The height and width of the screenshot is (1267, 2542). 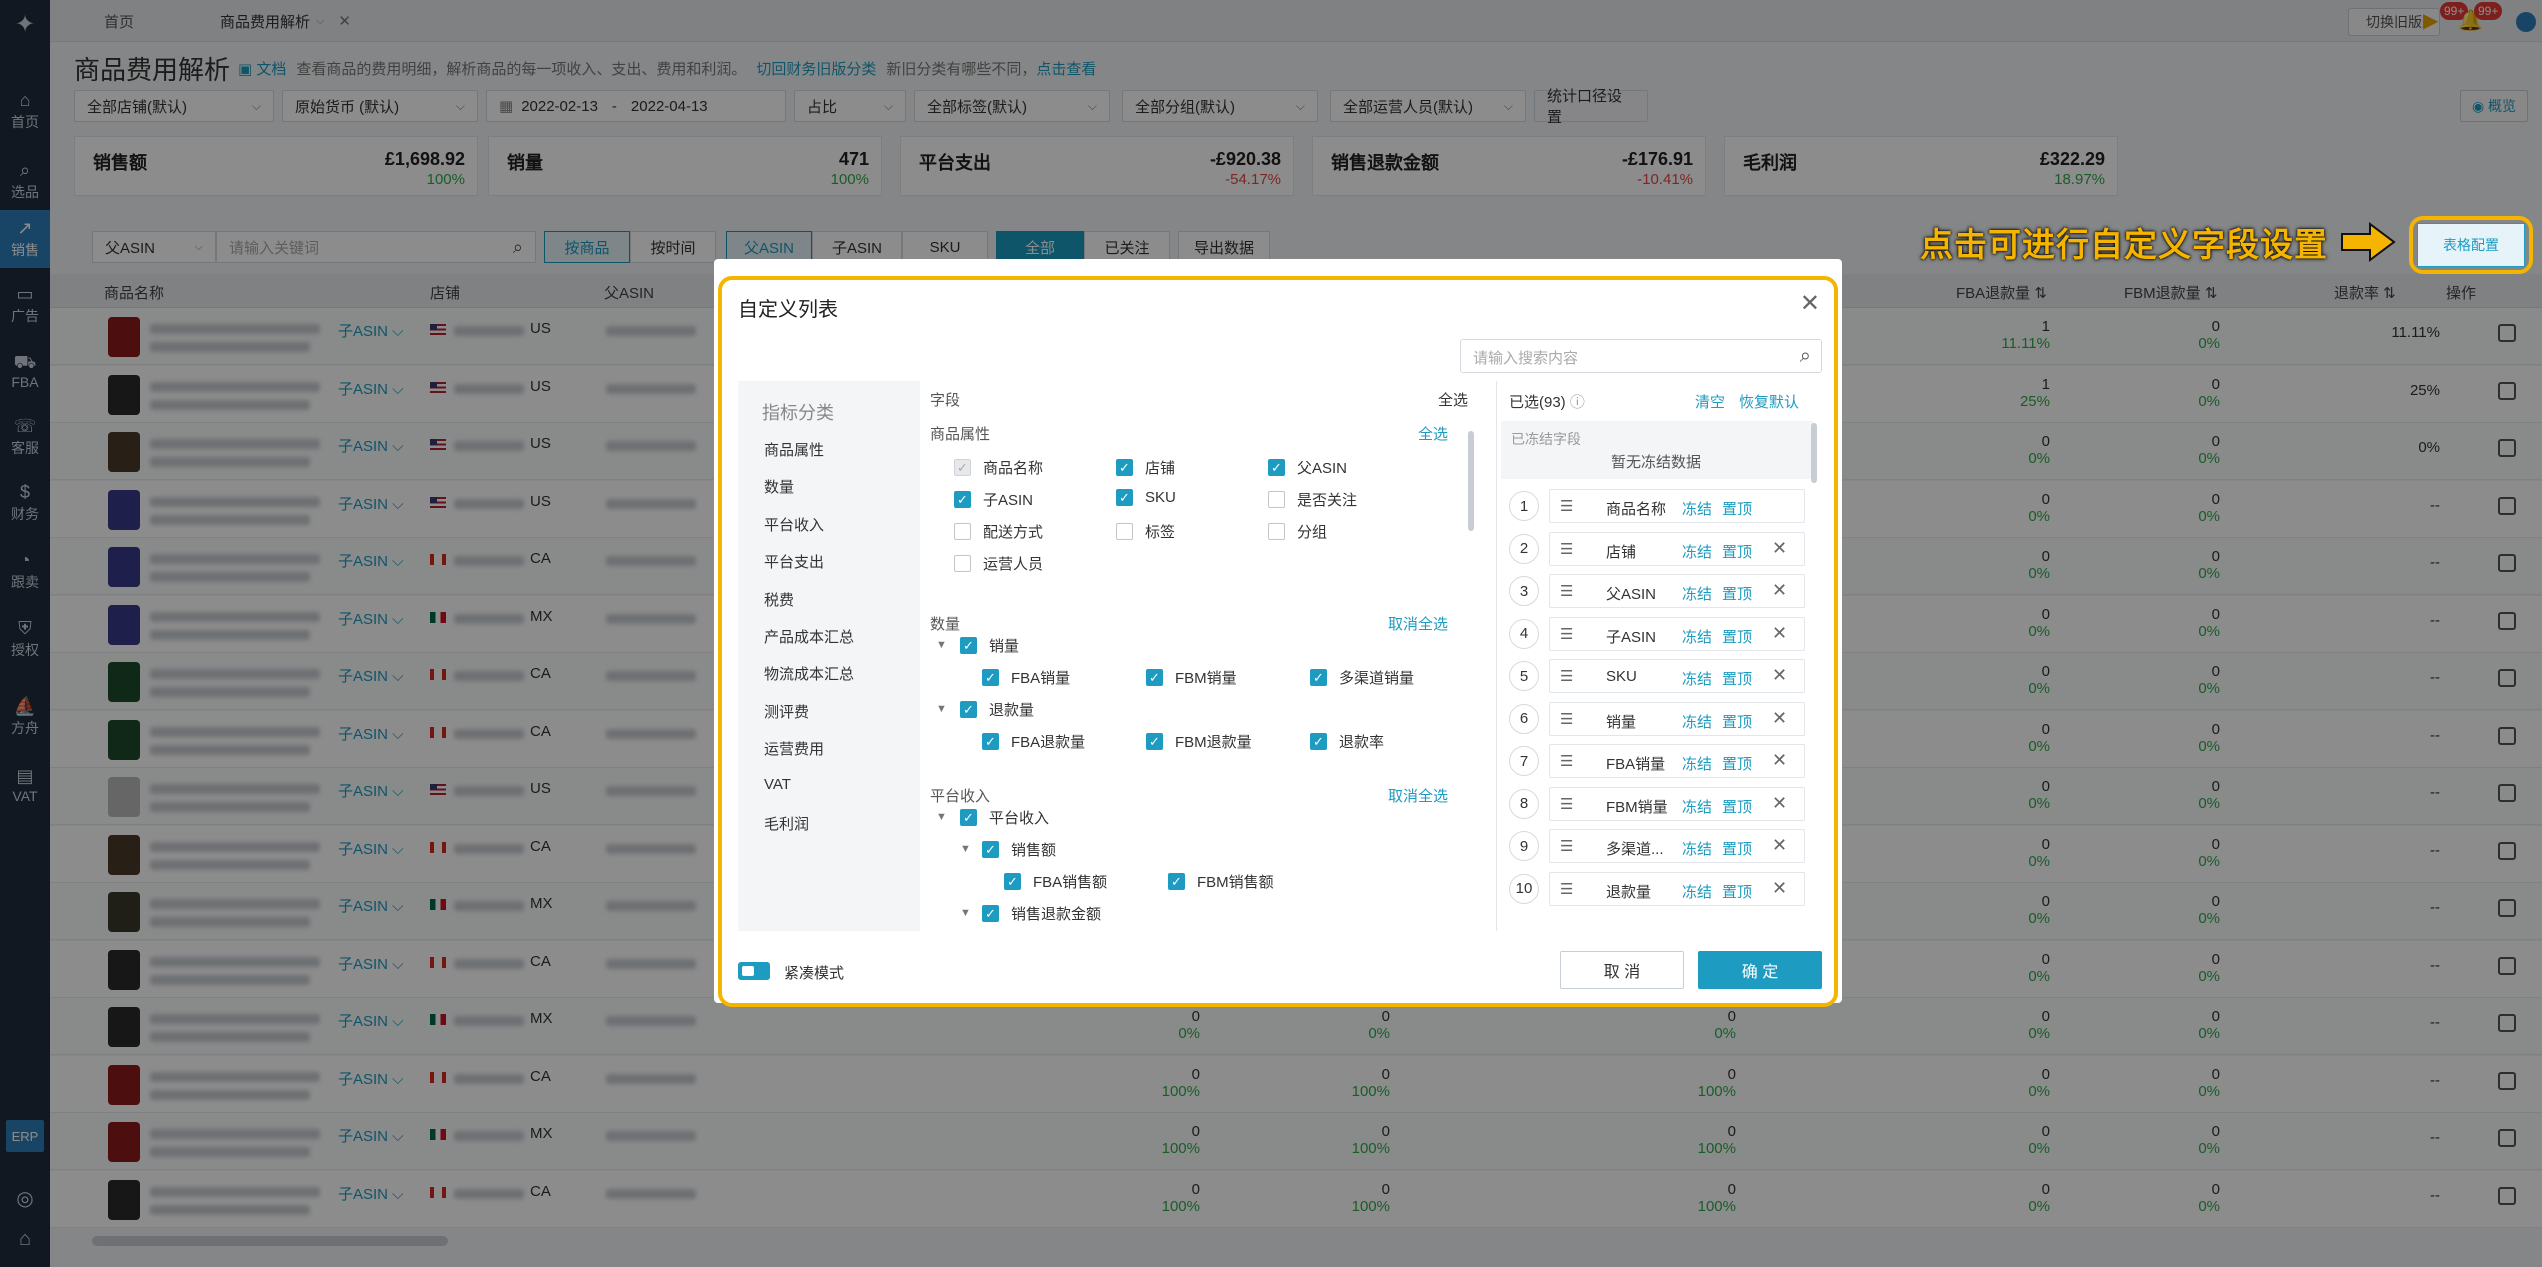 What do you see at coordinates (2124, 244) in the screenshot?
I see `callout-text: 点击可进行自定义字段设置` at bounding box center [2124, 244].